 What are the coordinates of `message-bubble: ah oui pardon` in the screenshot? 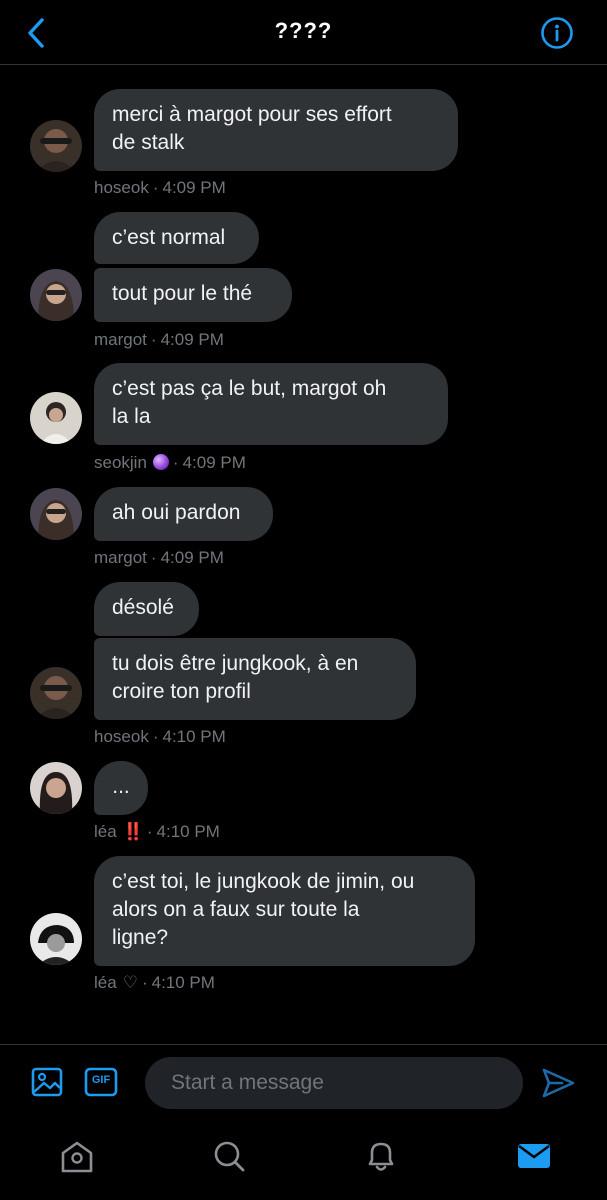 It's located at (183, 514).